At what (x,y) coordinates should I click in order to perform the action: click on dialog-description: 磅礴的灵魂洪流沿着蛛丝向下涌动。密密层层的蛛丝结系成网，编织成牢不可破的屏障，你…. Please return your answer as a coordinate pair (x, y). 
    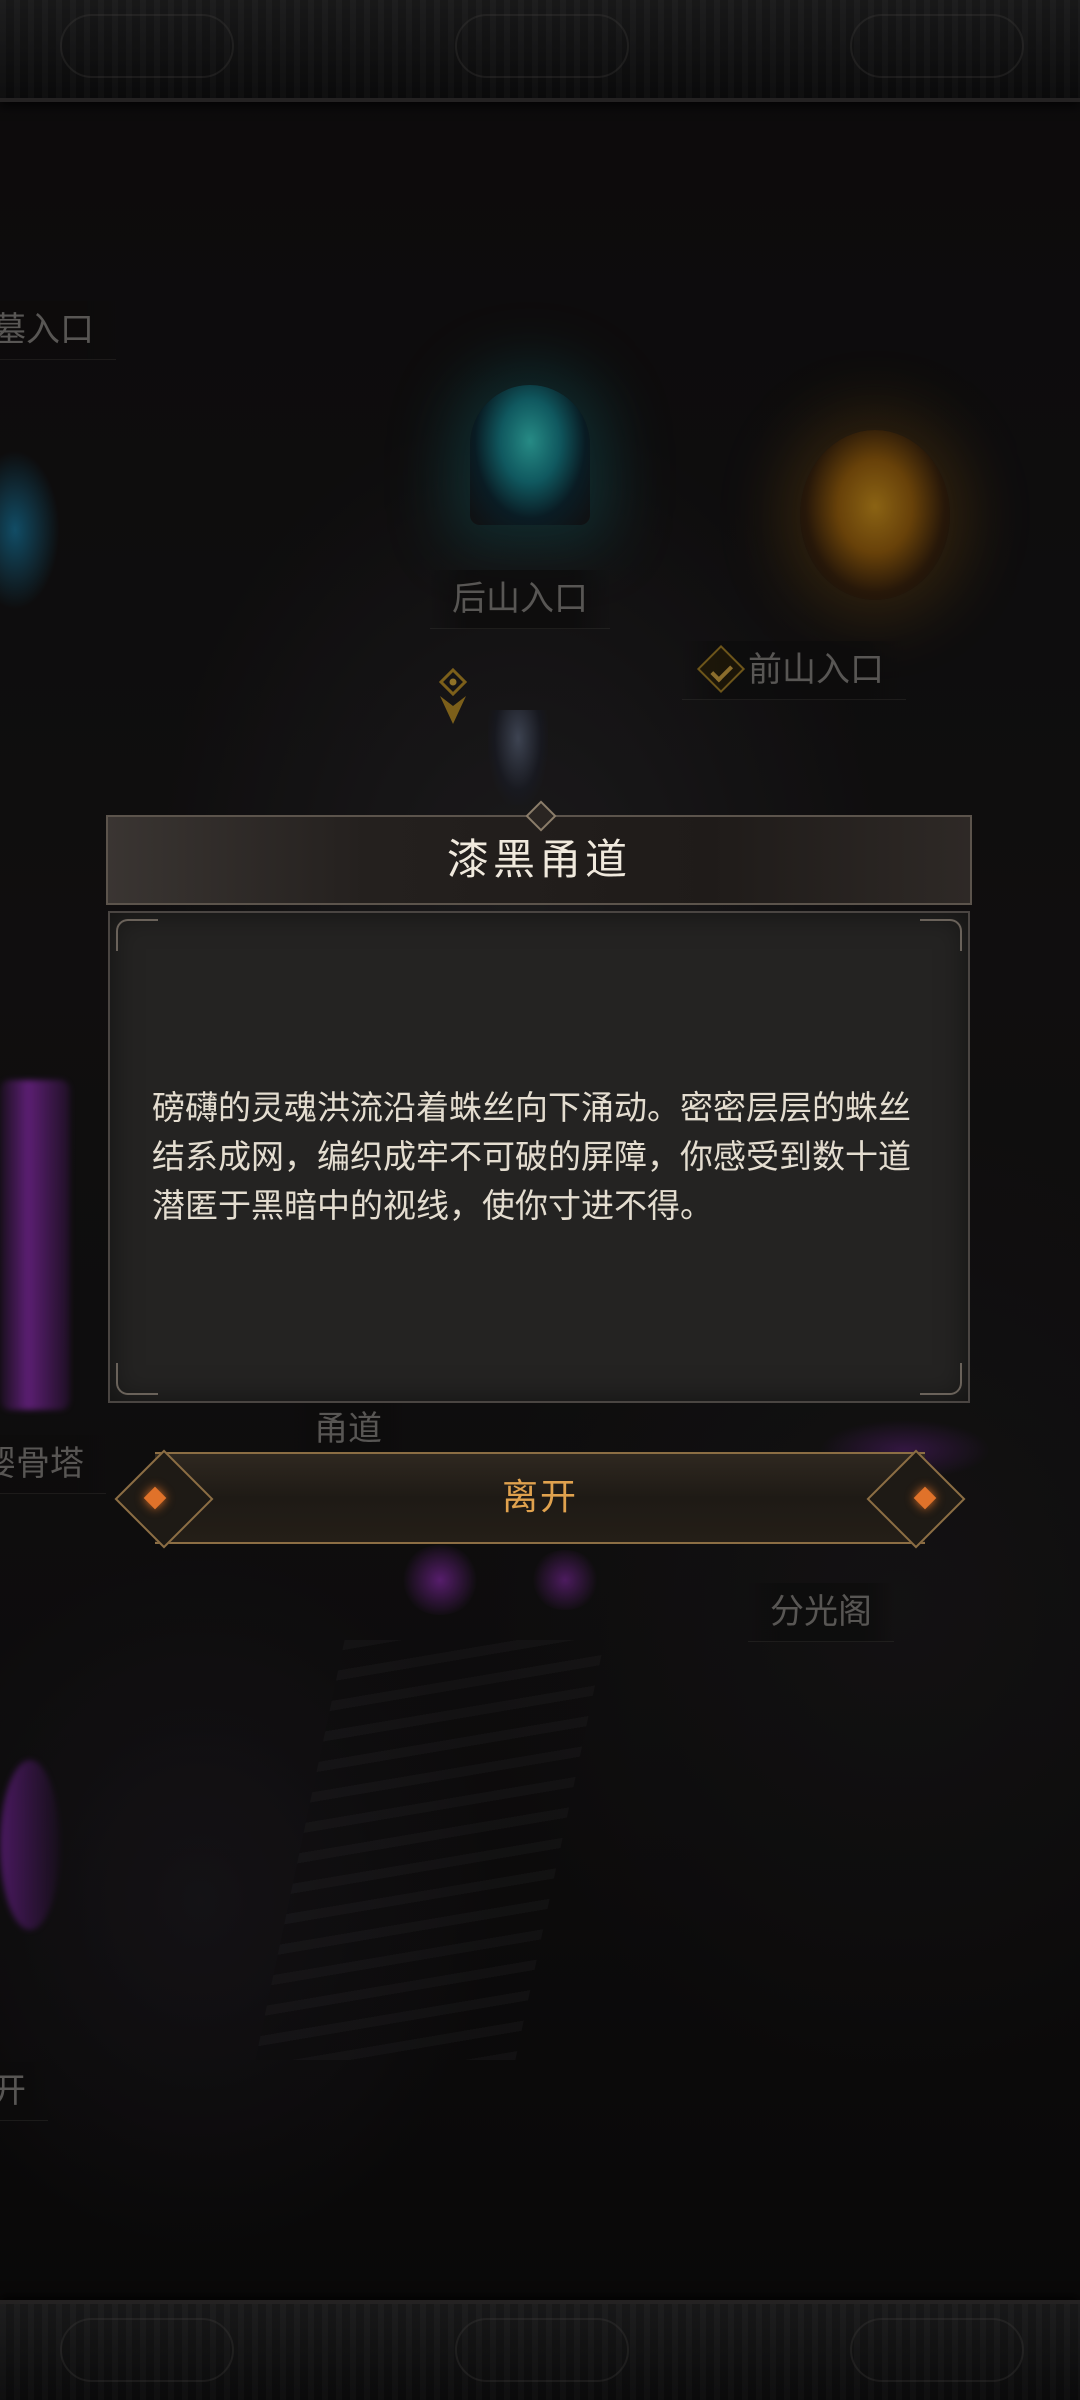
    Looking at the image, I should click on (531, 1156).